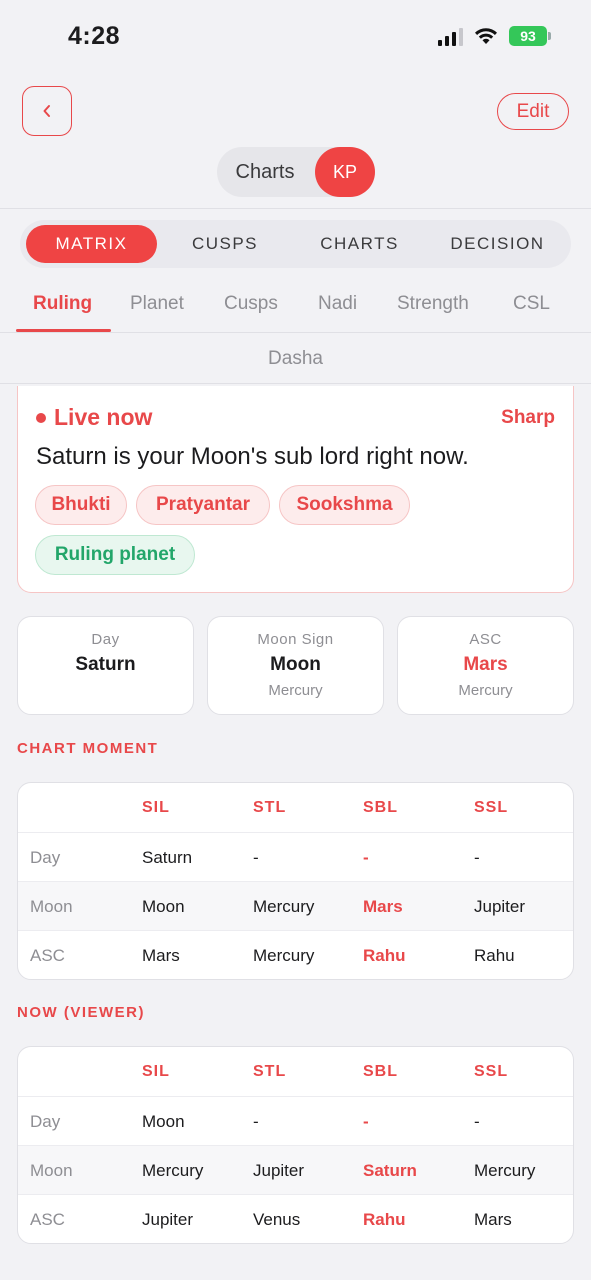  What do you see at coordinates (277, 1219) in the screenshot?
I see `table-cell: Venus` at bounding box center [277, 1219].